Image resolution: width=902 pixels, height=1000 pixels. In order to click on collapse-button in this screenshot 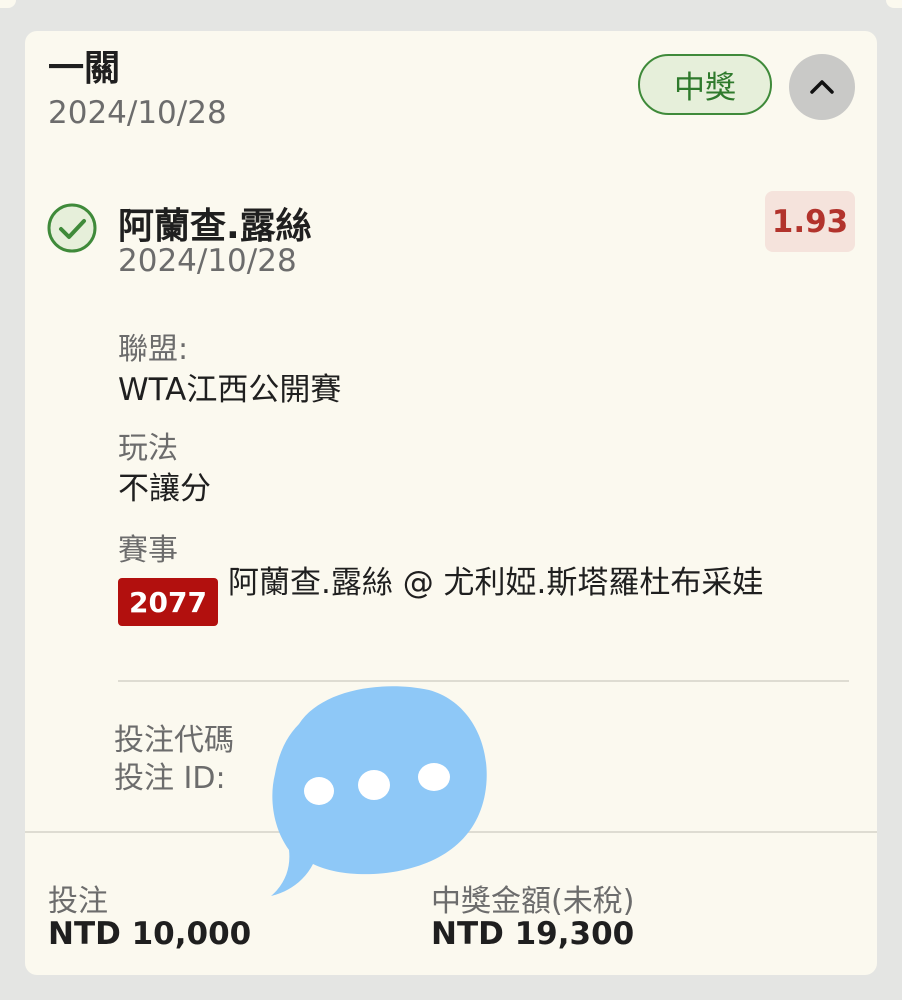, I will do `click(822, 87)`.